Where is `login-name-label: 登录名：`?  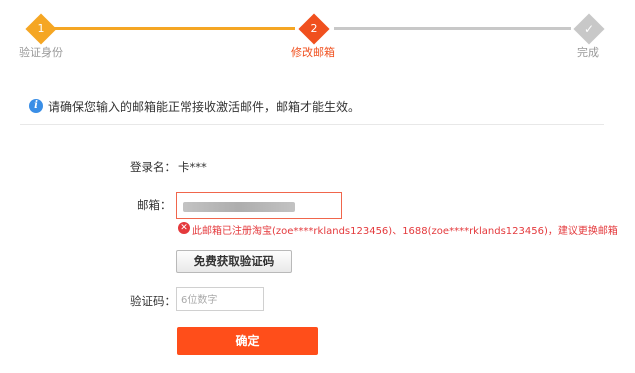
login-name-label: 登录名： is located at coordinates (153, 167).